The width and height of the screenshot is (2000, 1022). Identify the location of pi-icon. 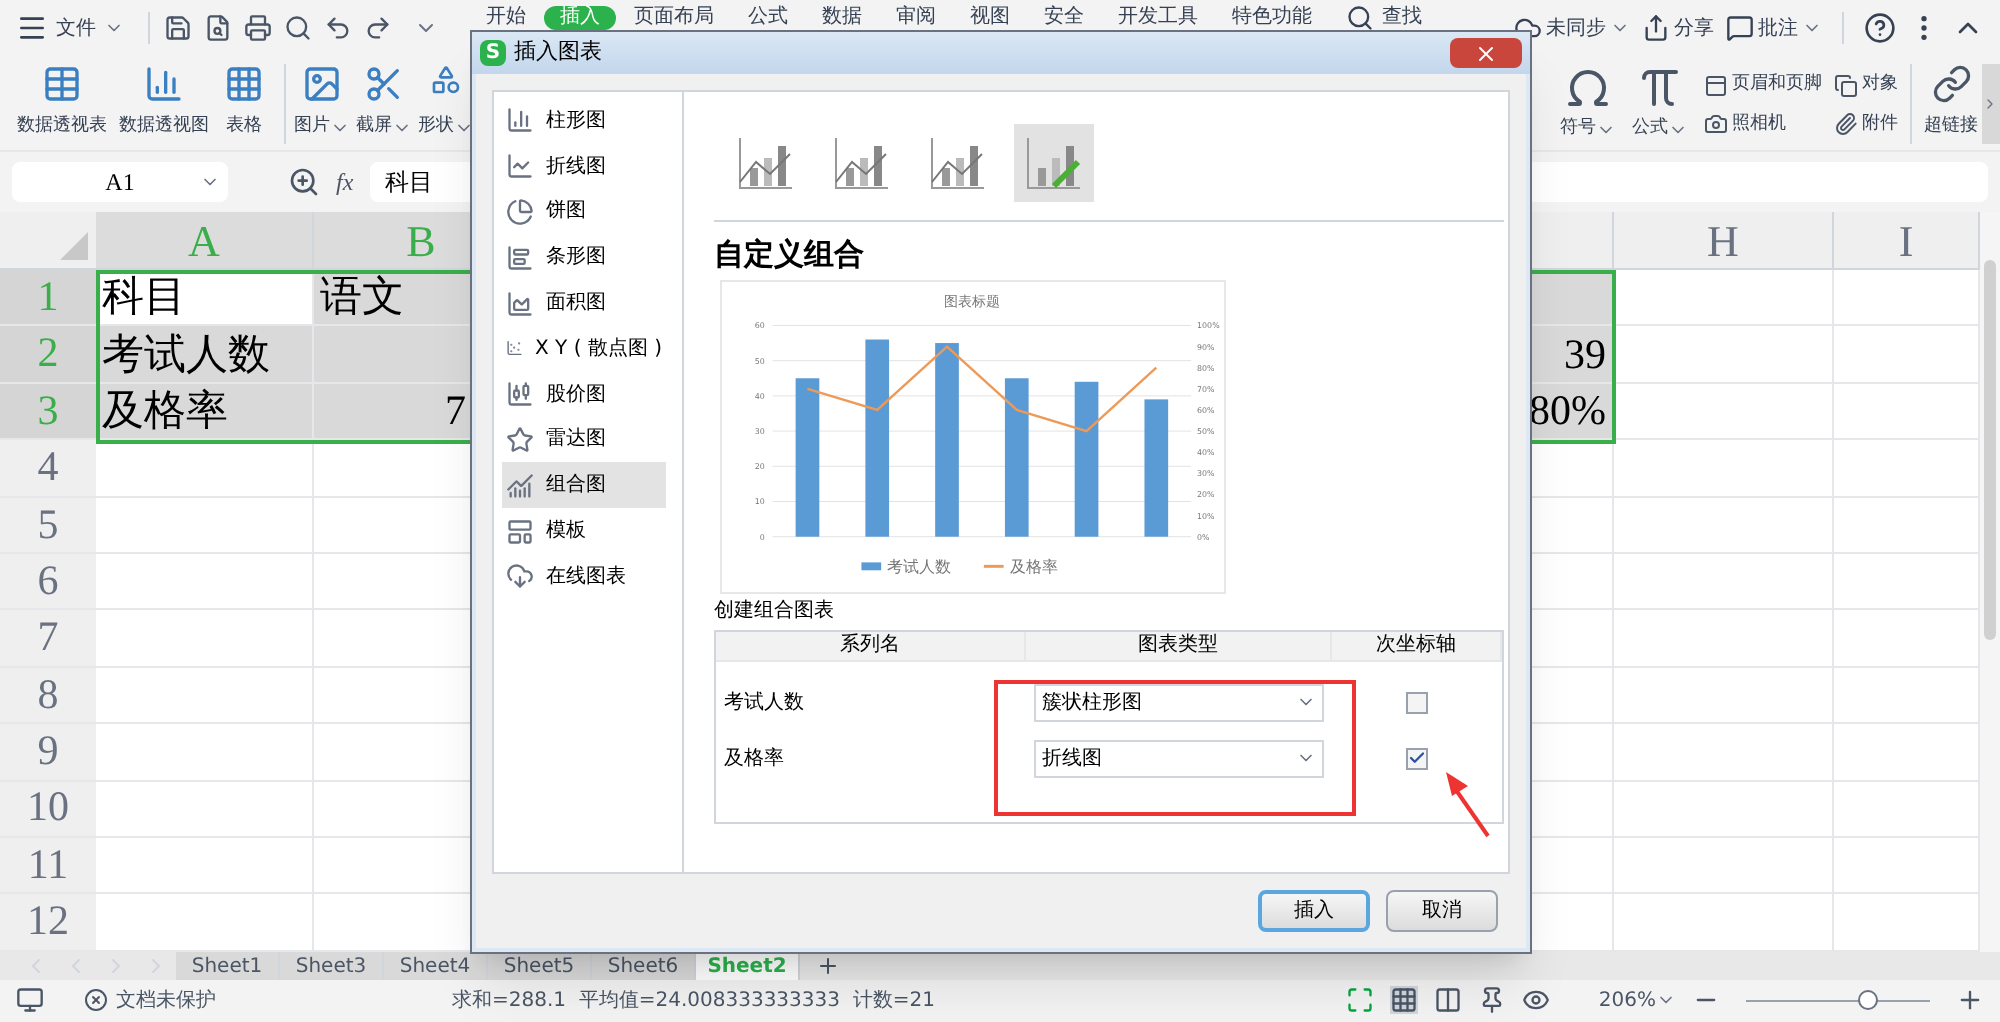
(1660, 88).